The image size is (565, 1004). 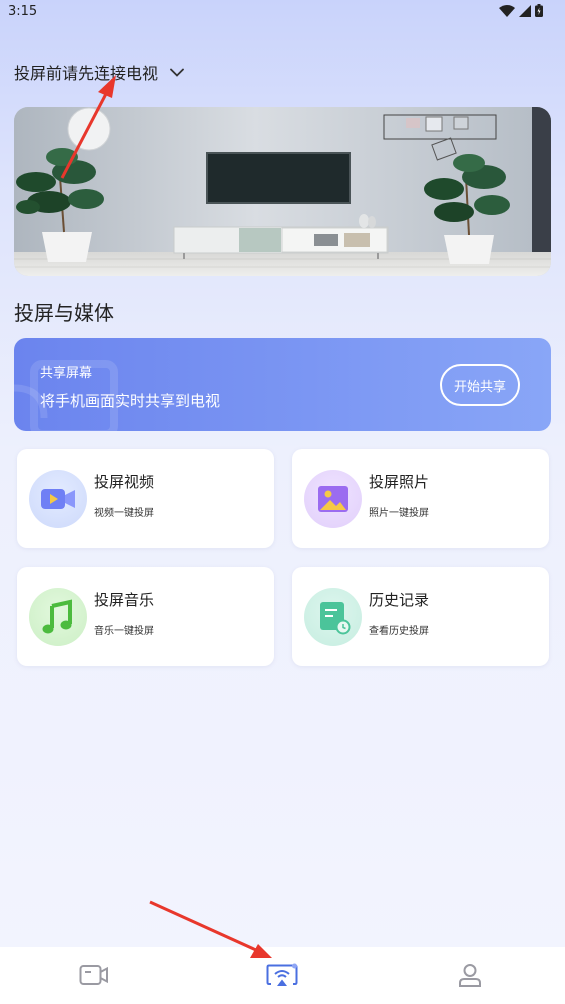 What do you see at coordinates (420, 498) in the screenshot?
I see `cast-photo-tile: 投屏照片 照片一键投屏` at bounding box center [420, 498].